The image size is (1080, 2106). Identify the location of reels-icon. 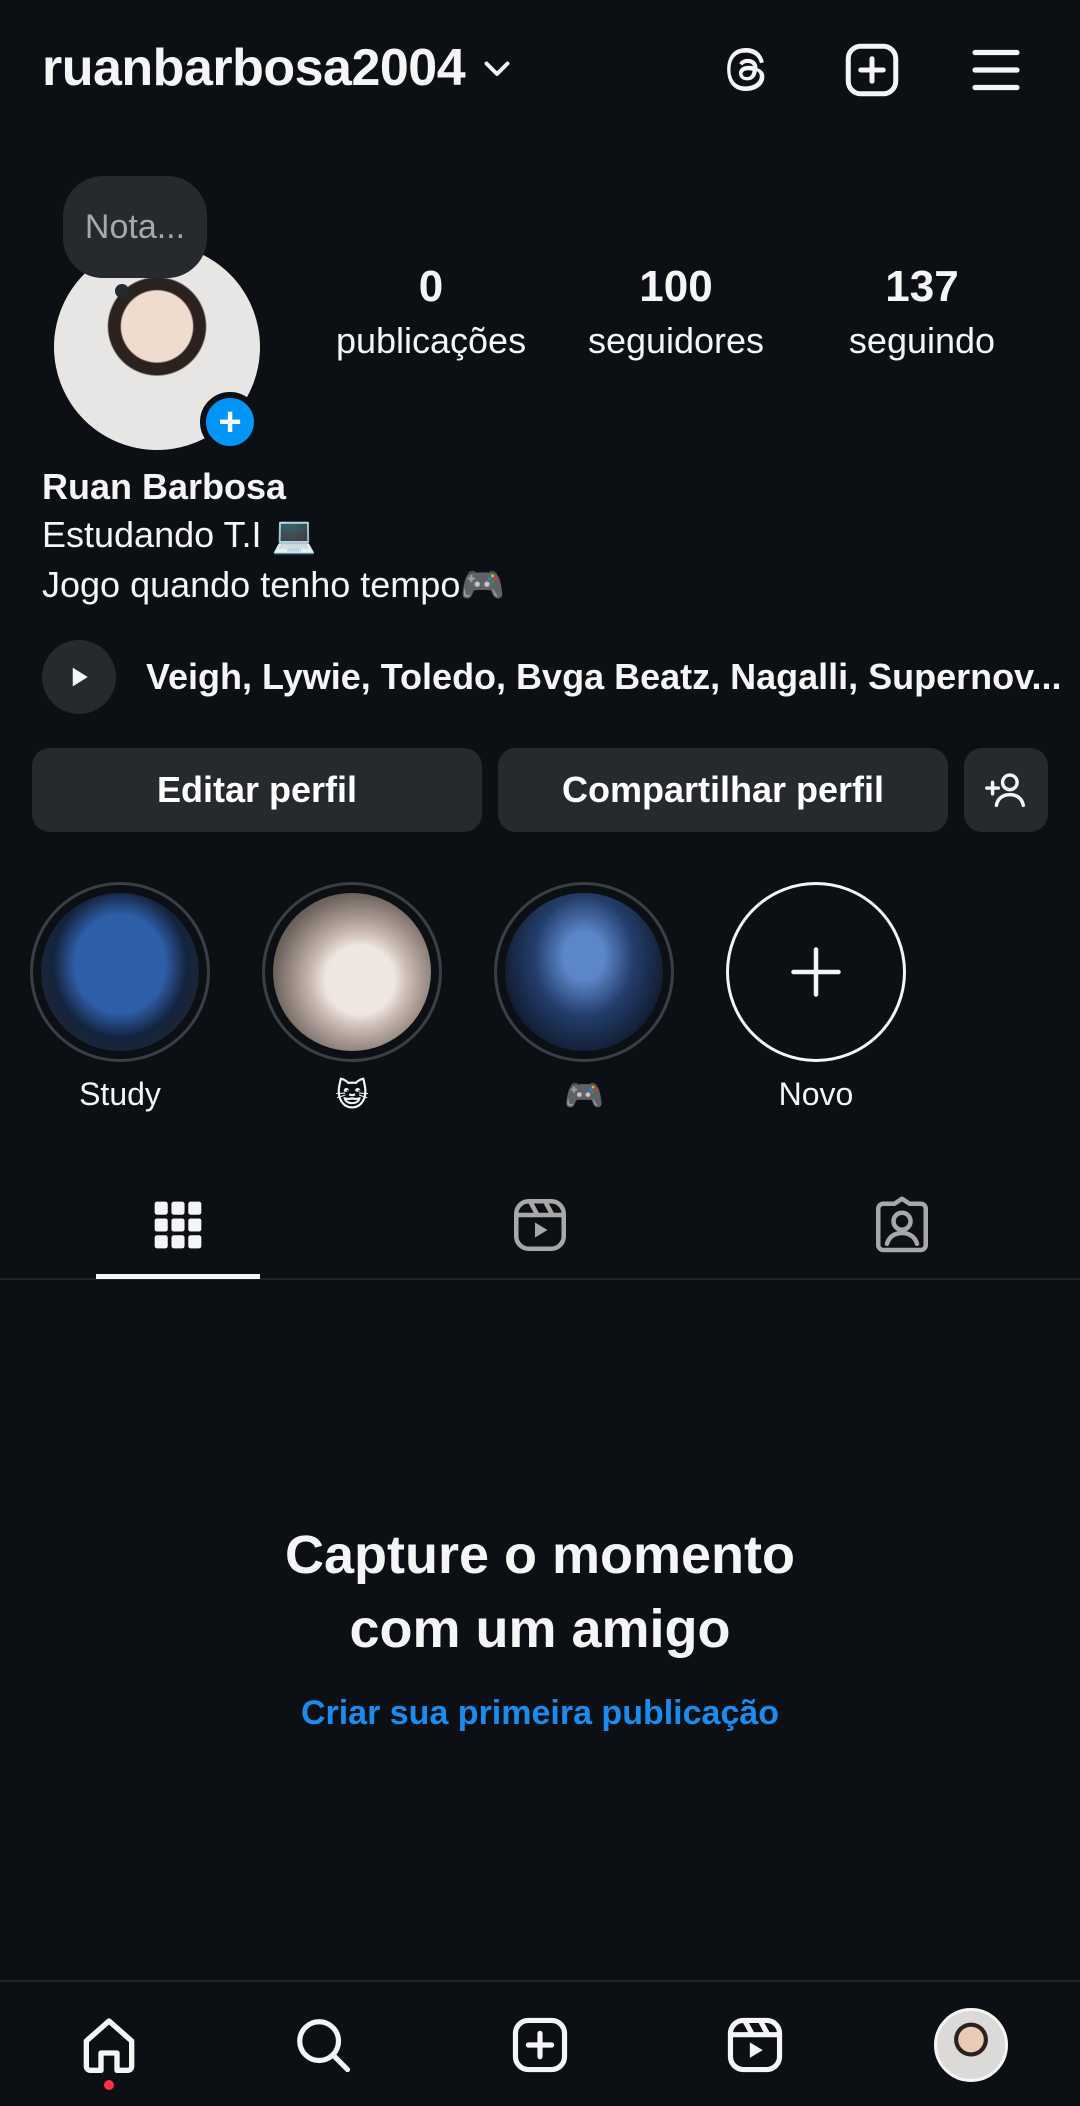
(540, 1225).